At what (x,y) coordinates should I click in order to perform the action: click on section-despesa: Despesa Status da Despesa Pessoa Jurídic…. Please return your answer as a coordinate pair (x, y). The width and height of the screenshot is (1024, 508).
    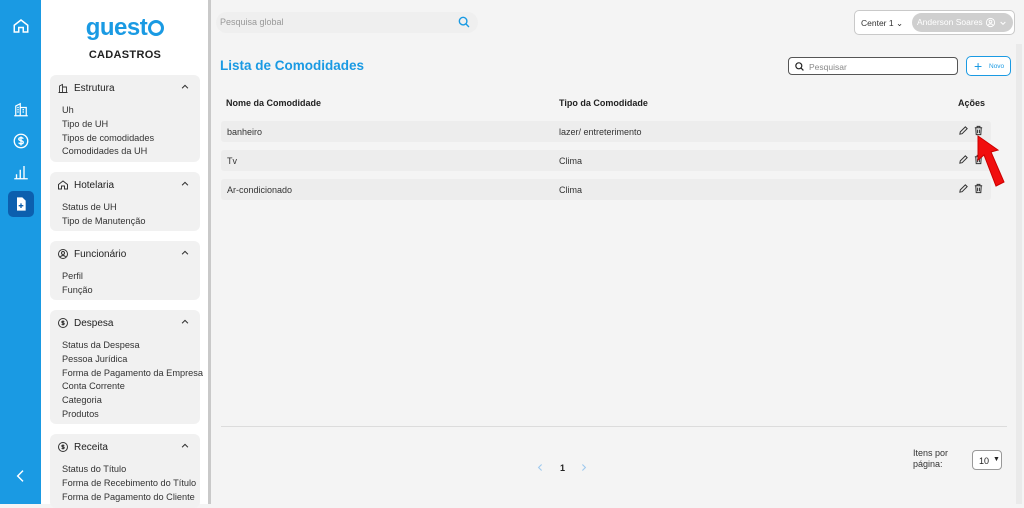
    Looking at the image, I should click on (126, 367).